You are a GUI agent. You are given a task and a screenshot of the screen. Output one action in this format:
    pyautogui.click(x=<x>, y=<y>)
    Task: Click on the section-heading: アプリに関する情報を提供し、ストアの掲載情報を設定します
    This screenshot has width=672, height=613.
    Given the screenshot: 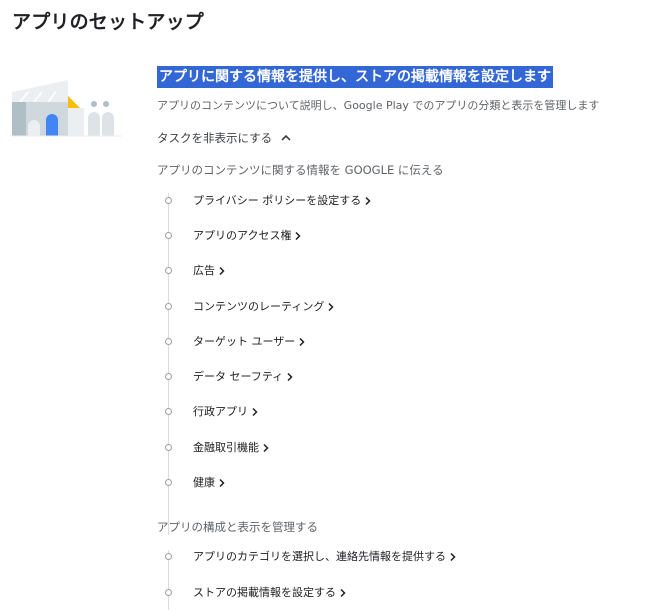 What is the action you would take?
    pyautogui.click(x=355, y=77)
    